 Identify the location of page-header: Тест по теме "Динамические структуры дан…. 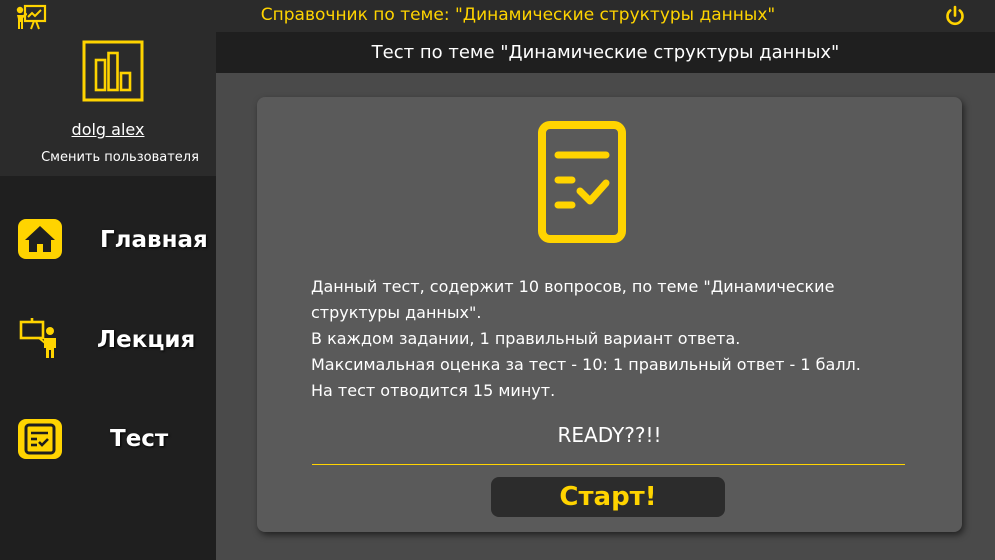
(605, 52).